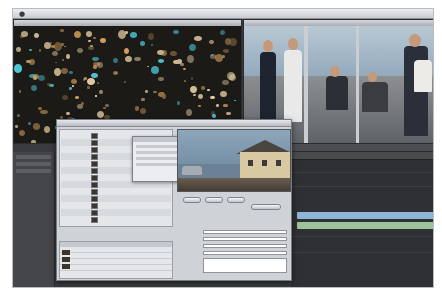 Image resolution: width=442 pixels, height=291 pixels. Describe the element at coordinates (245, 246) in the screenshot. I see `scene-field` at that location.